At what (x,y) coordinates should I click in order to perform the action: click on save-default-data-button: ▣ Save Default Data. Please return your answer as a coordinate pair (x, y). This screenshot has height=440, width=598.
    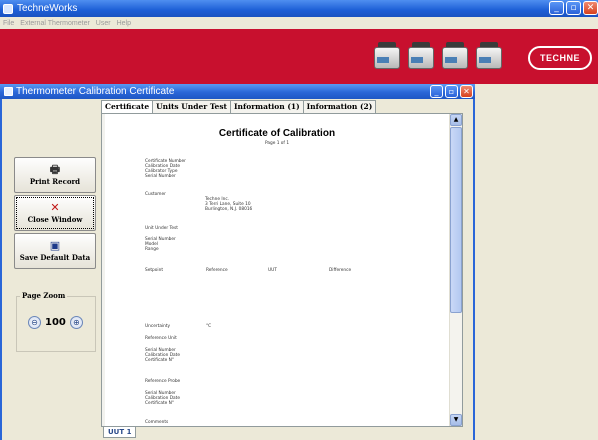
    Looking at the image, I should click on (55, 251).